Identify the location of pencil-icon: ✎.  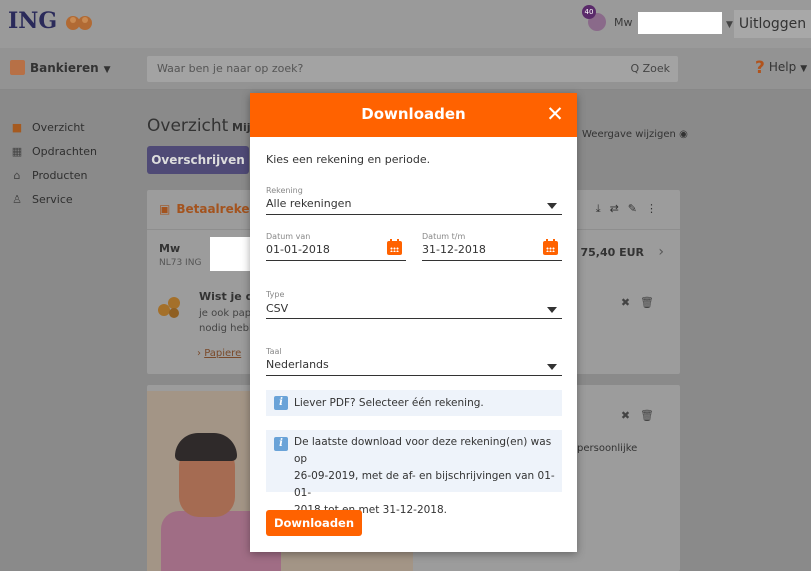
(637, 208).